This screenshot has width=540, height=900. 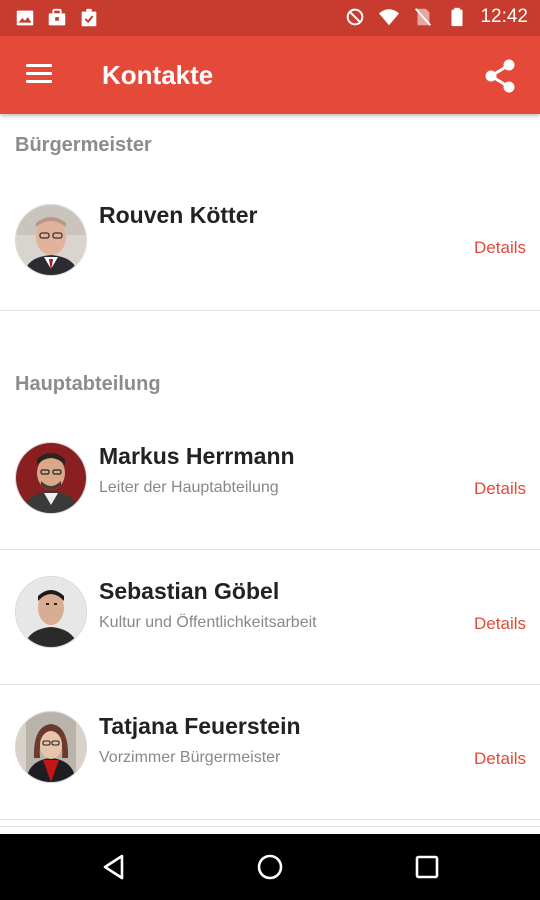 I want to click on status-bar: 12:42, so click(x=270, y=18).